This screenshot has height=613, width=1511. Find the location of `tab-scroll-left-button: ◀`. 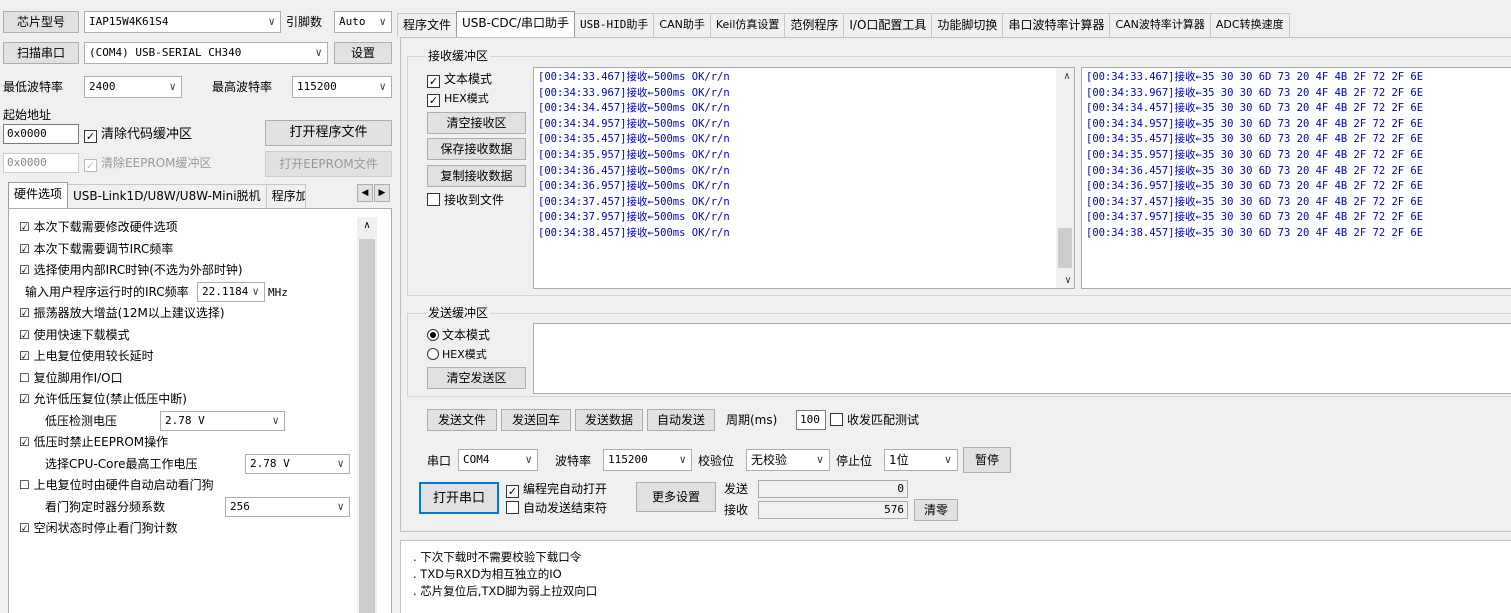

tab-scroll-left-button: ◀ is located at coordinates (365, 193).